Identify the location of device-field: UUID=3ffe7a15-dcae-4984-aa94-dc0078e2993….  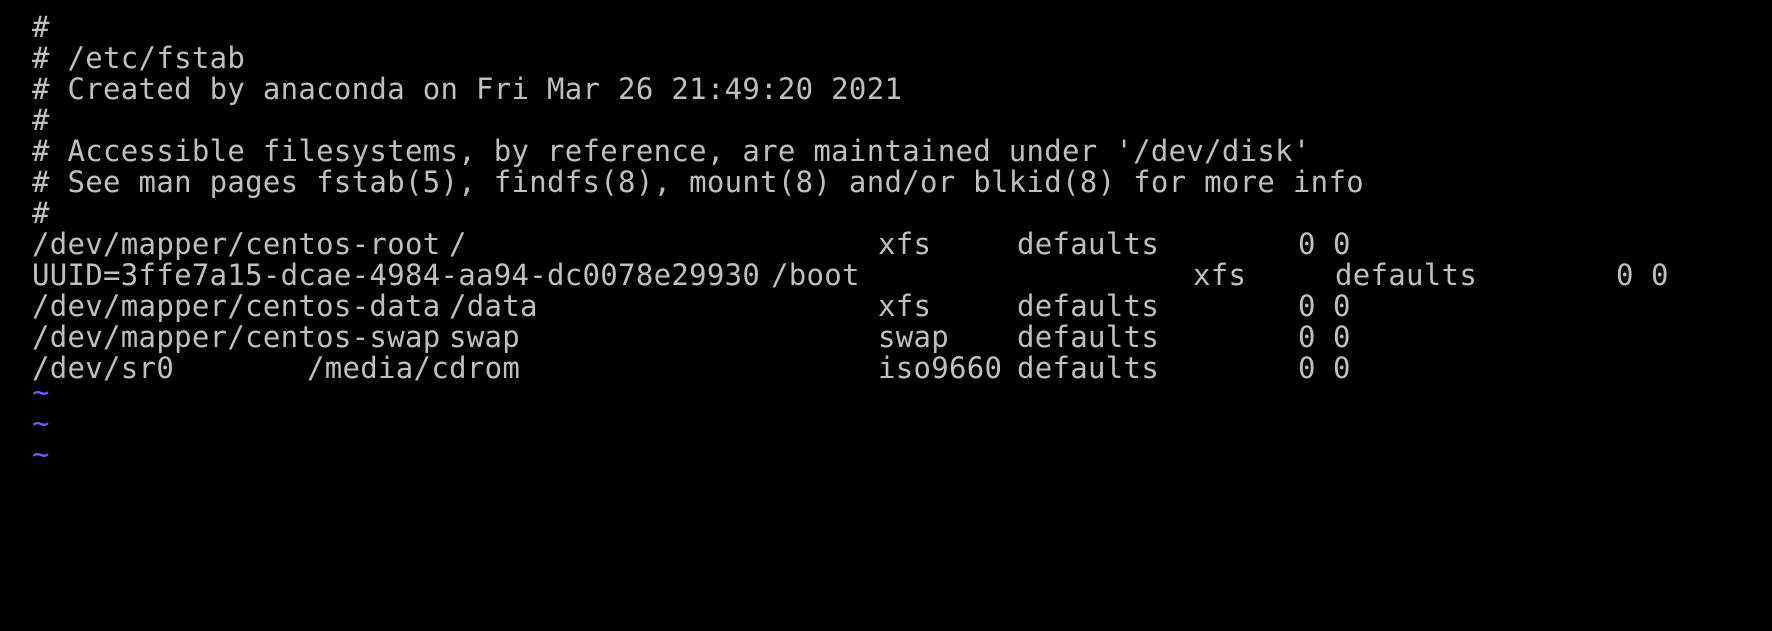
(396, 275).